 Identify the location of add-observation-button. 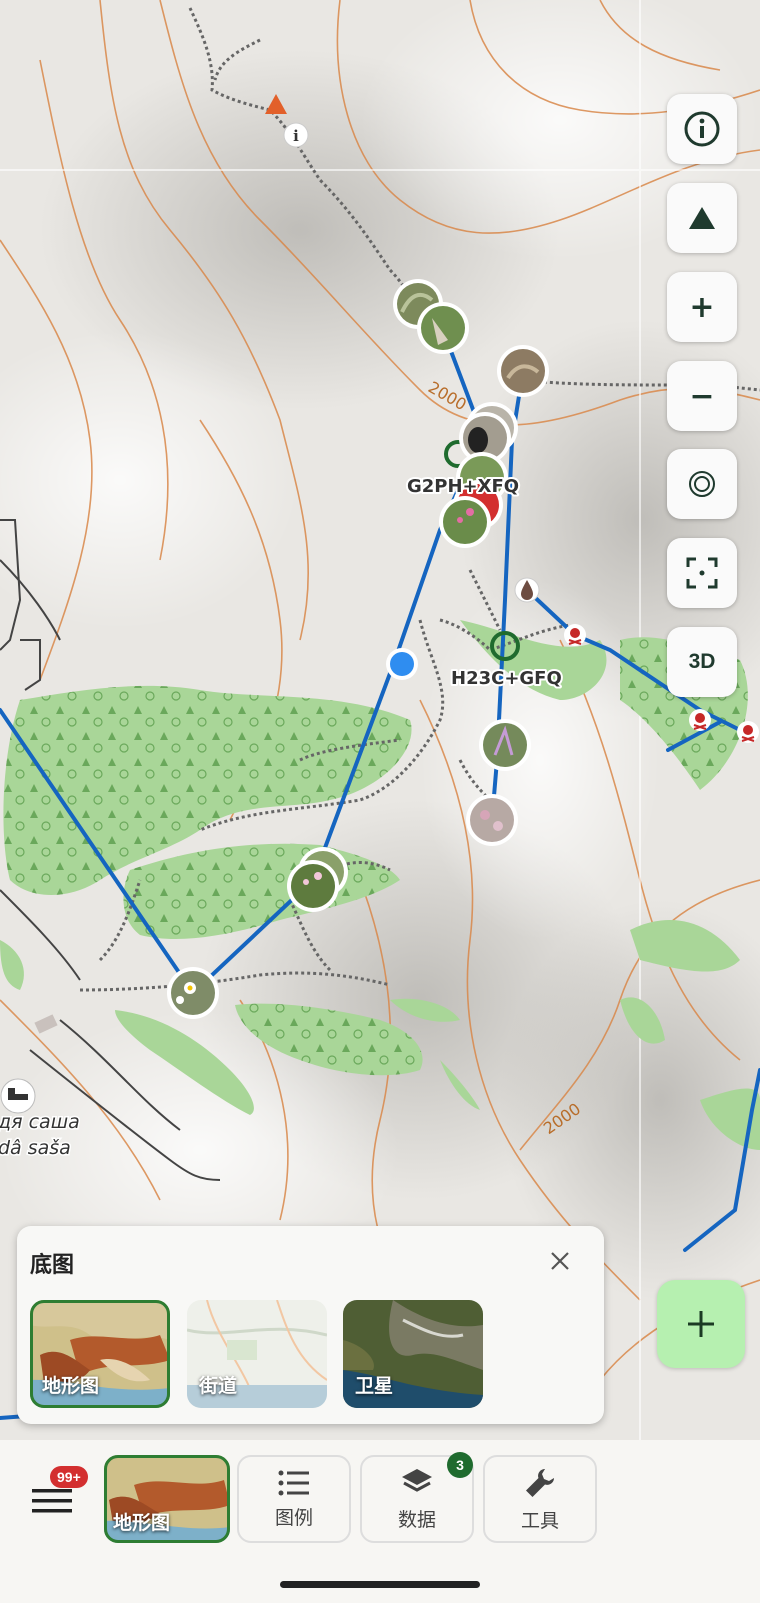
(701, 1324).